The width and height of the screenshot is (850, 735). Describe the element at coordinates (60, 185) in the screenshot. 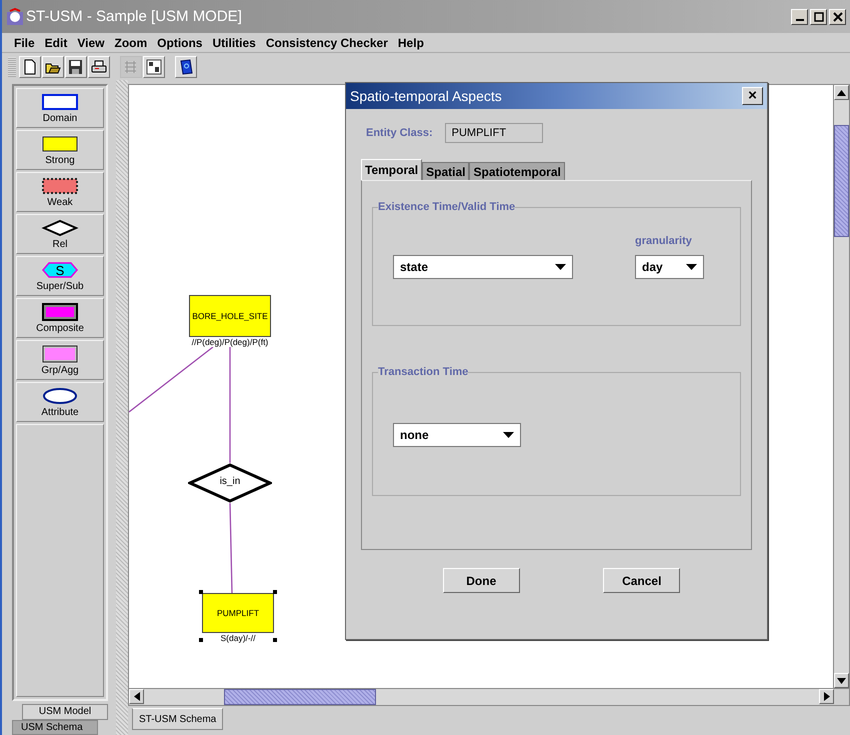

I see `weak-shape-icon` at that location.